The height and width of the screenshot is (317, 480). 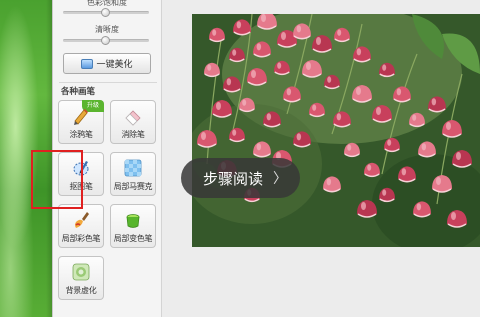 What do you see at coordinates (81, 220) in the screenshot?
I see `color-brush-icon` at bounding box center [81, 220].